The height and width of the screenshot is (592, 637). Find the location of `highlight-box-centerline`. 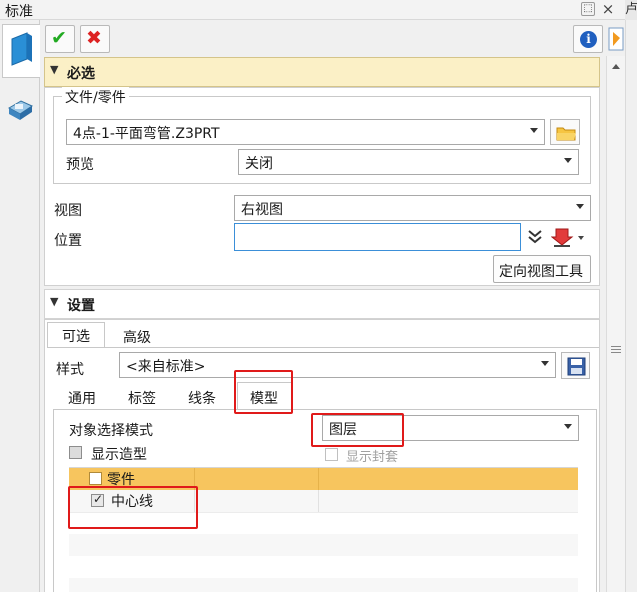

highlight-box-centerline is located at coordinates (133, 507).